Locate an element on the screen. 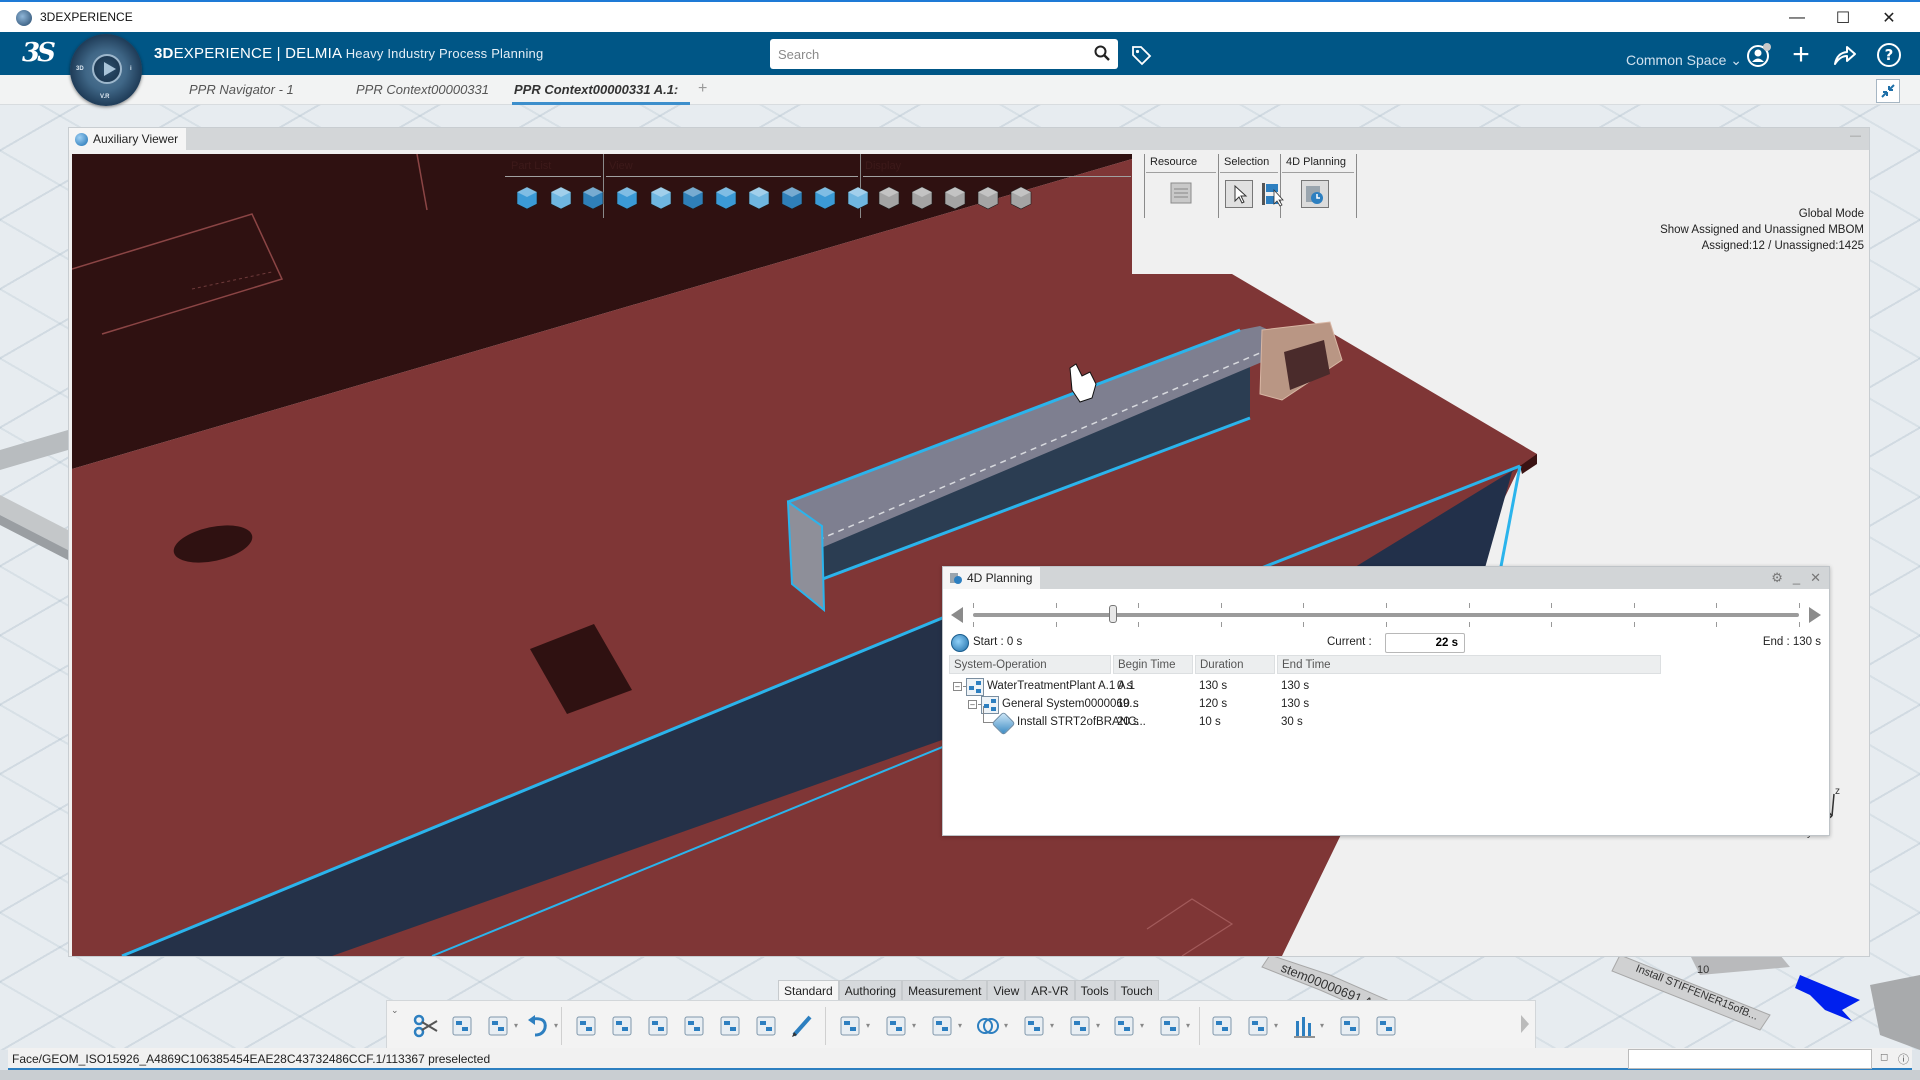 The width and height of the screenshot is (1920, 1080). search-input is located at coordinates (928, 54).